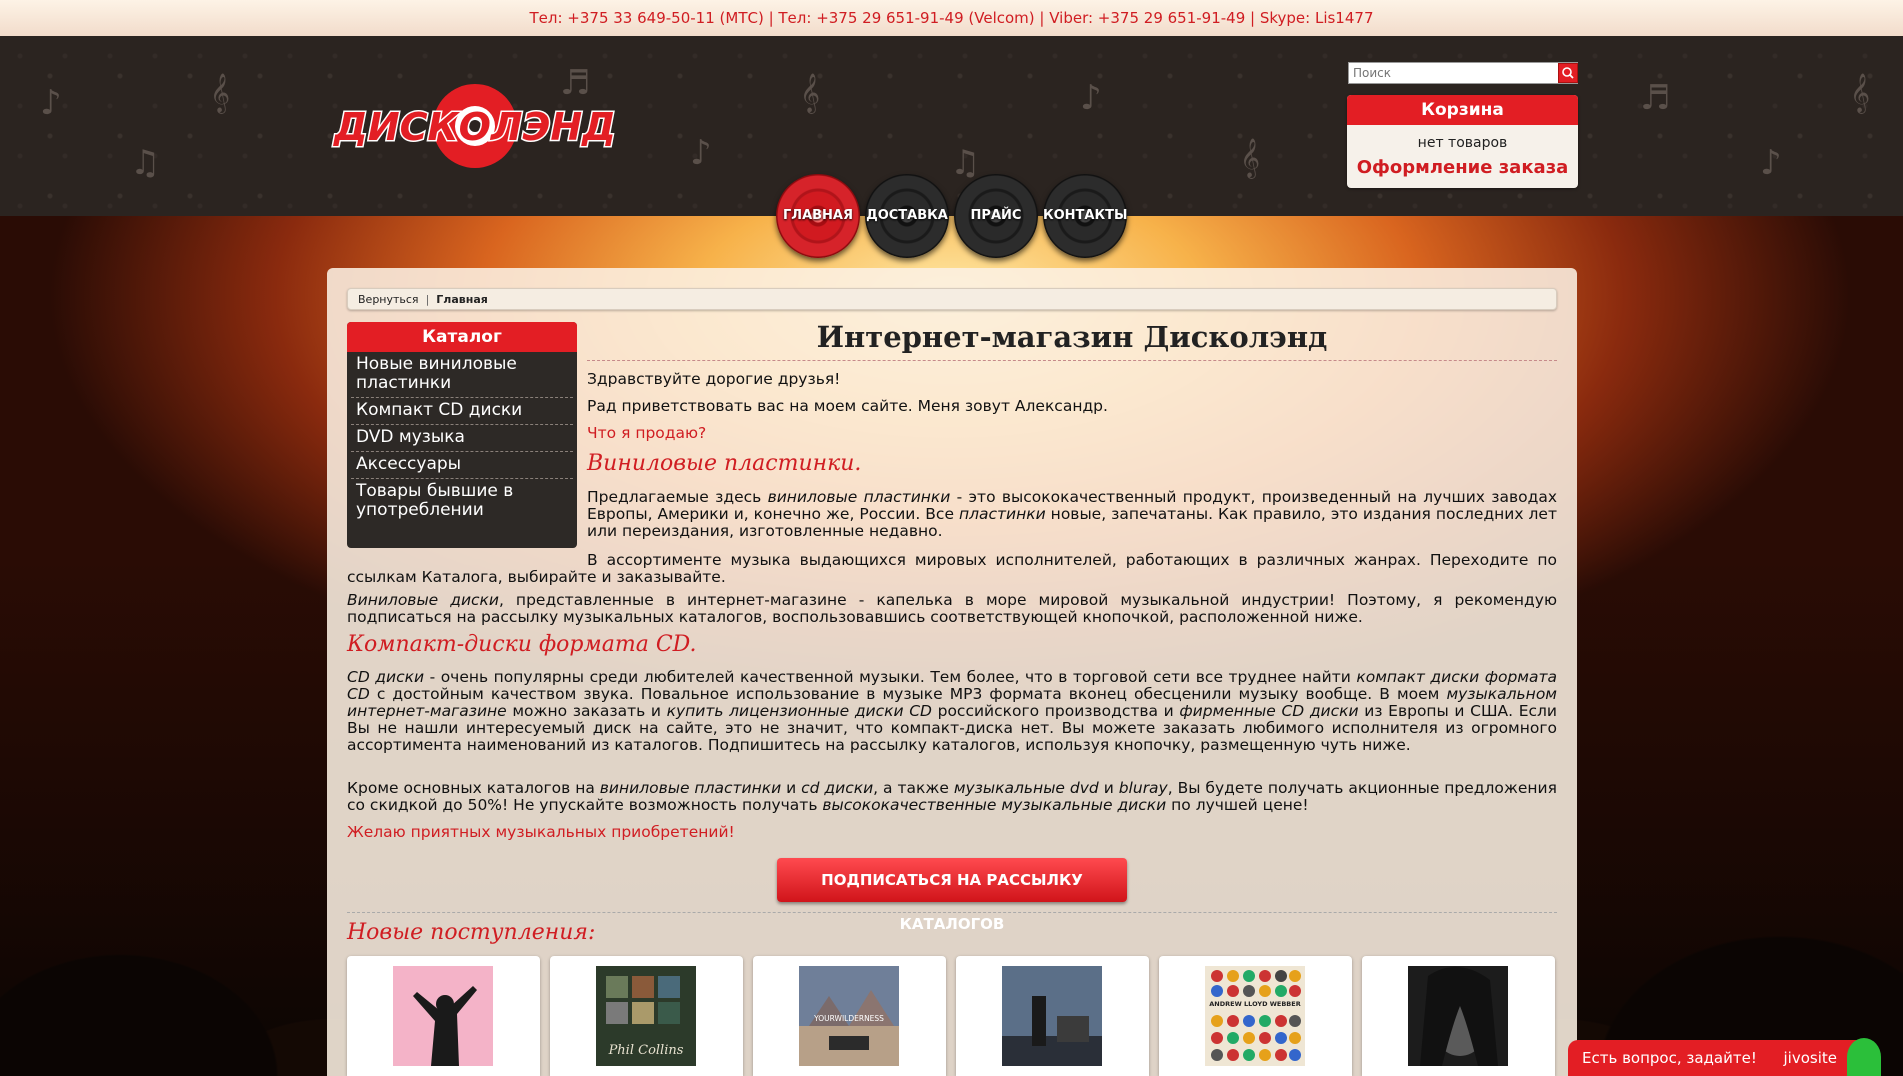 This screenshot has height=1076, width=1903. What do you see at coordinates (1026, 788) in the screenshot?
I see `text-run: музыкальные dvd` at bounding box center [1026, 788].